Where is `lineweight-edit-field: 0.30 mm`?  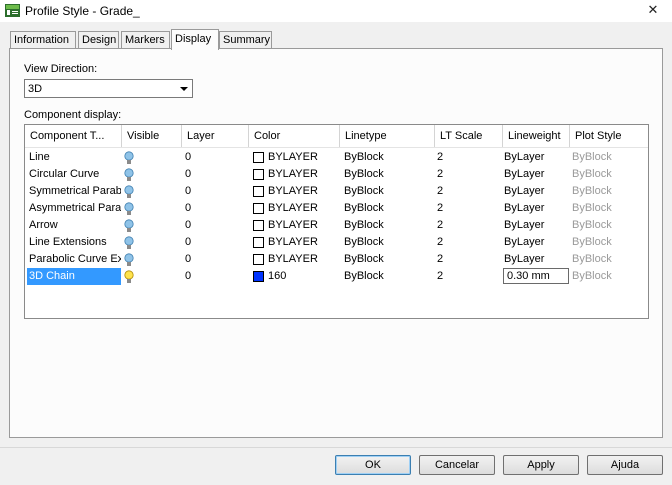
lineweight-edit-field: 0.30 mm is located at coordinates (536, 276).